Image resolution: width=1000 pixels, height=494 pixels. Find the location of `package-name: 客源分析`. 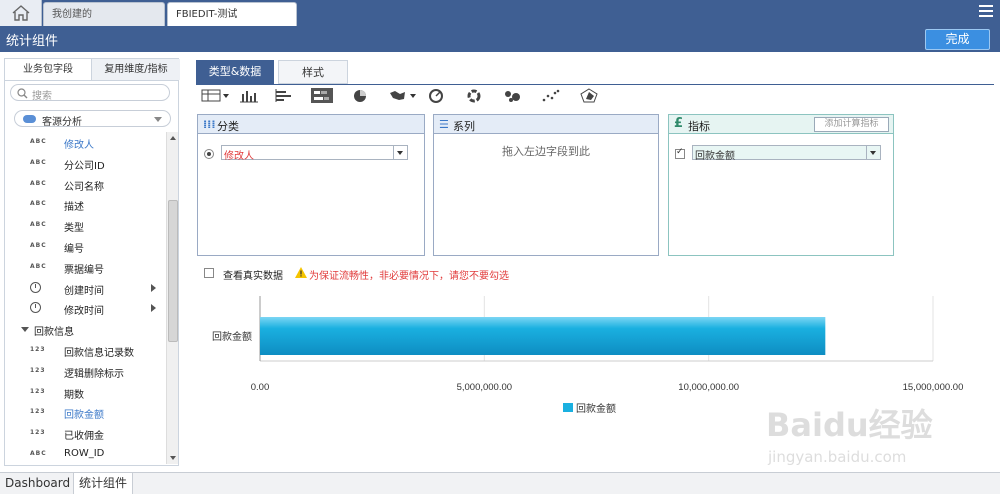

package-name: 客源分析 is located at coordinates (62, 122).